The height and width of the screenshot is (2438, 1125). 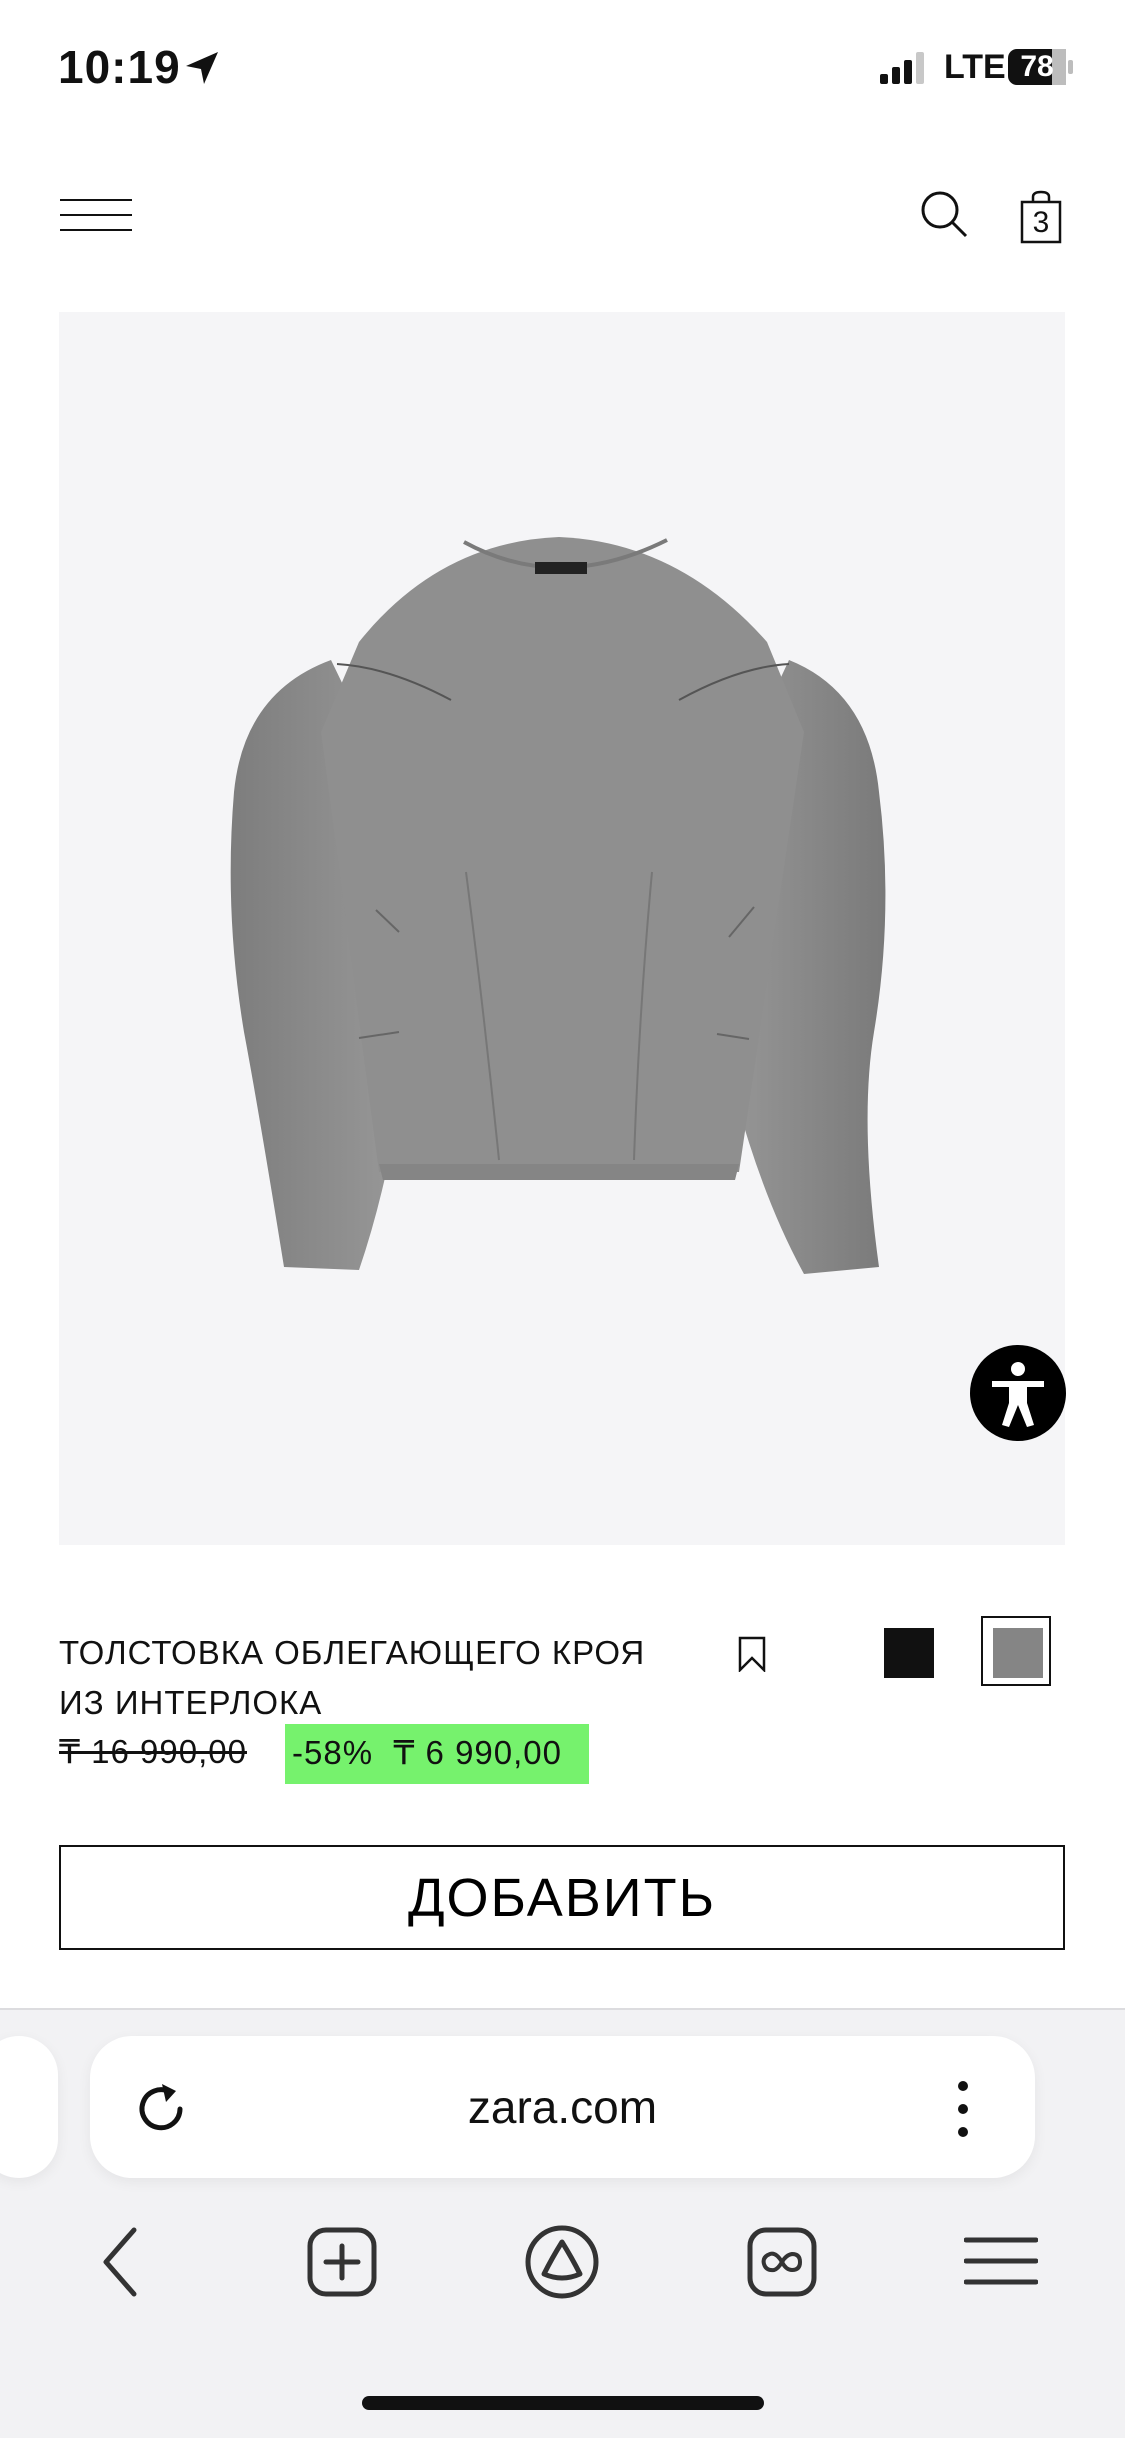 What do you see at coordinates (153, 1751) in the screenshot?
I see `old-price: ₸ 16 990,00` at bounding box center [153, 1751].